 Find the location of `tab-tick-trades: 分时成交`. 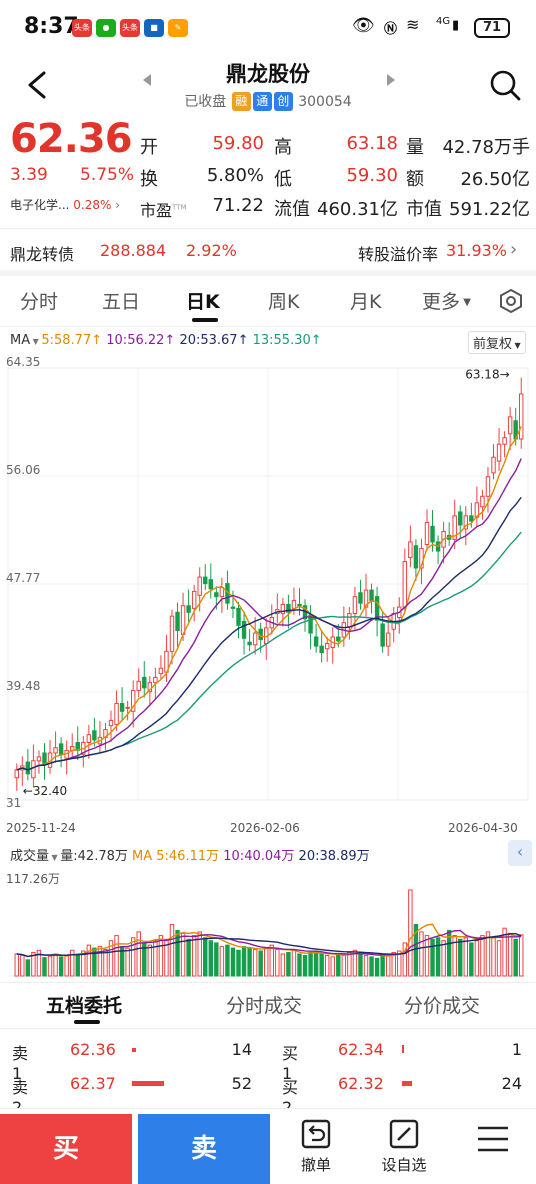

tab-tick-trades: 分时成交 is located at coordinates (264, 1004).